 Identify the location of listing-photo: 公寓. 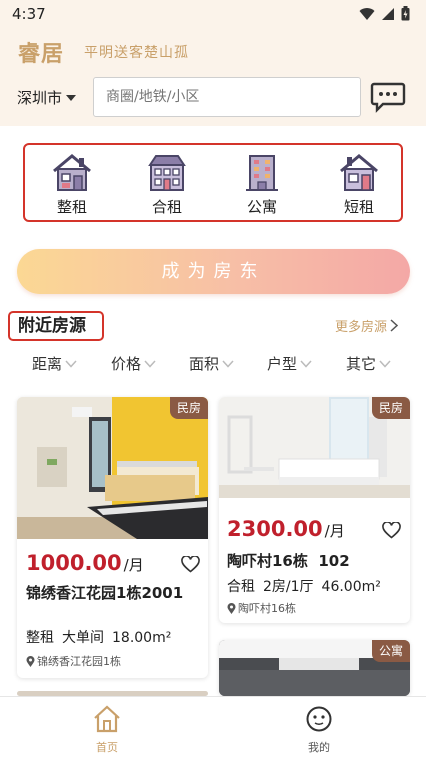
(314, 668).